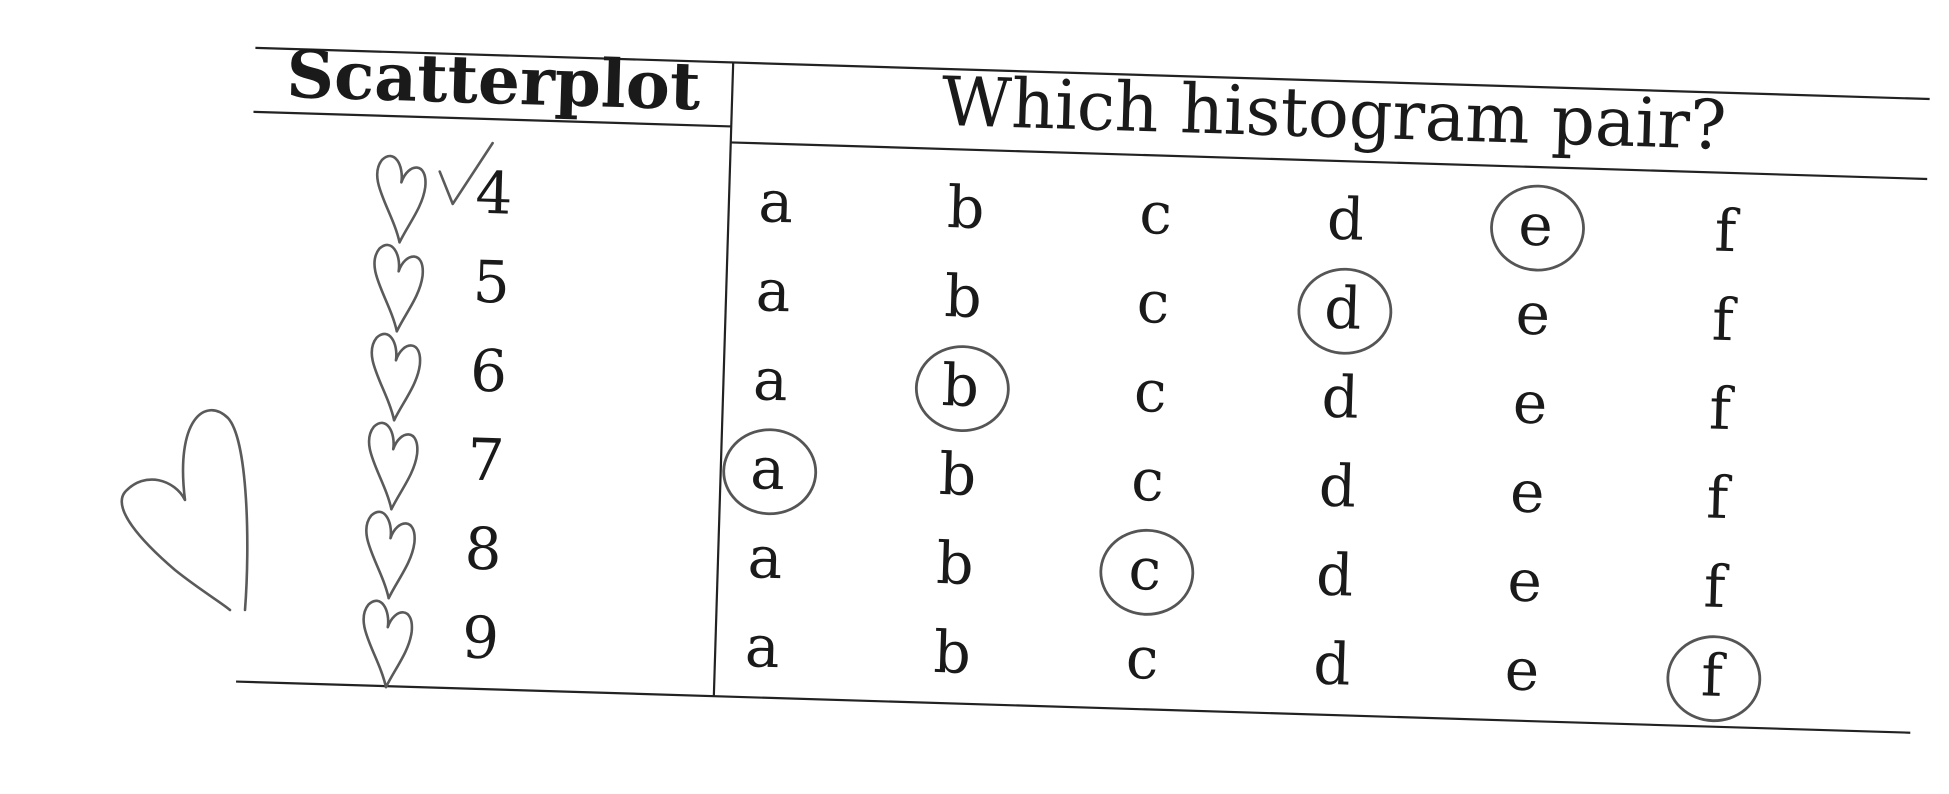 The image size is (1949, 794). I want to click on table-bottom-rule, so click(1073, 707).